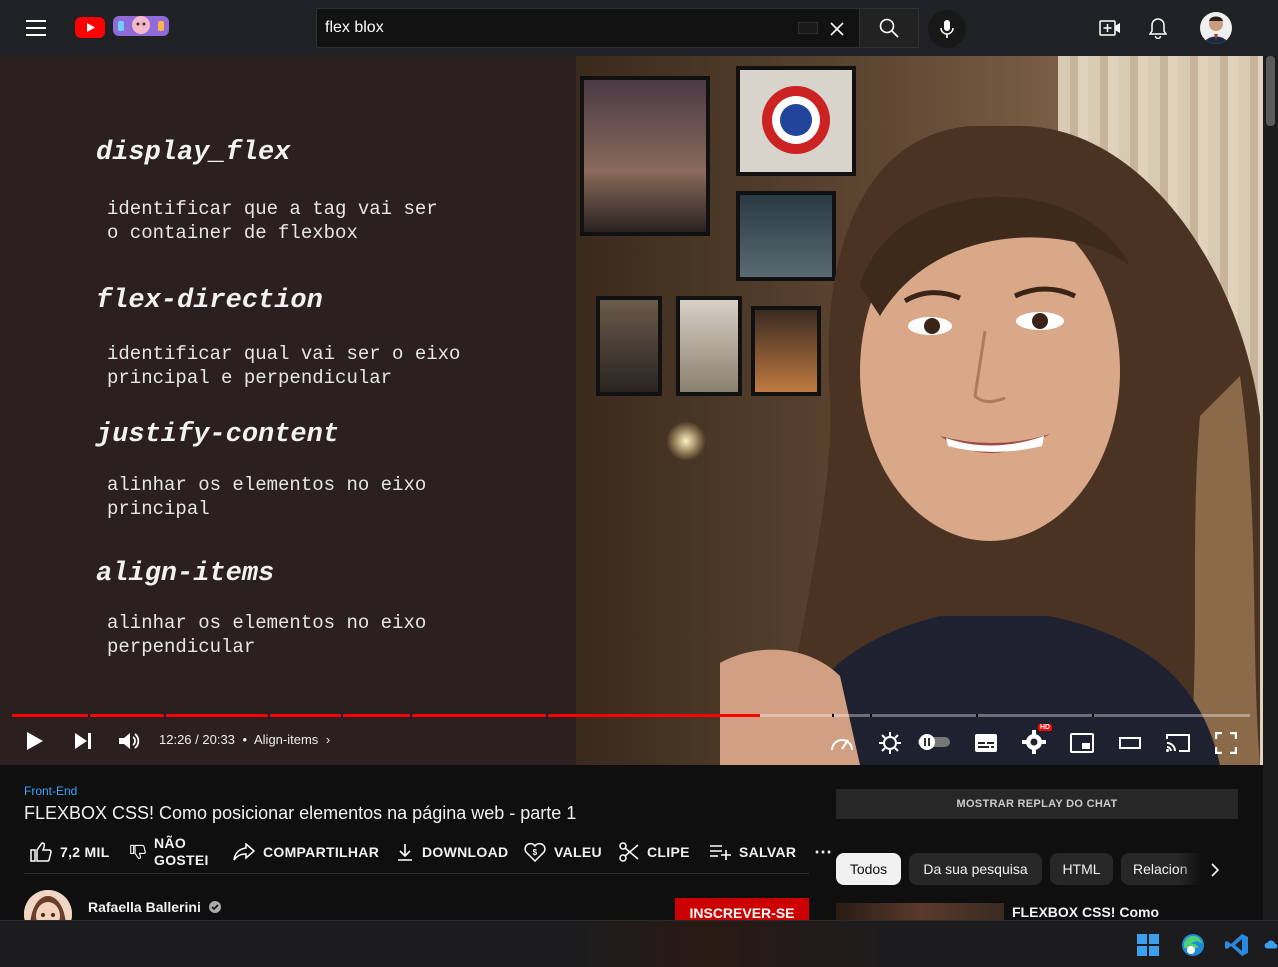  Describe the element at coordinates (986, 743) in the screenshot. I see `subtitles-icon` at that location.